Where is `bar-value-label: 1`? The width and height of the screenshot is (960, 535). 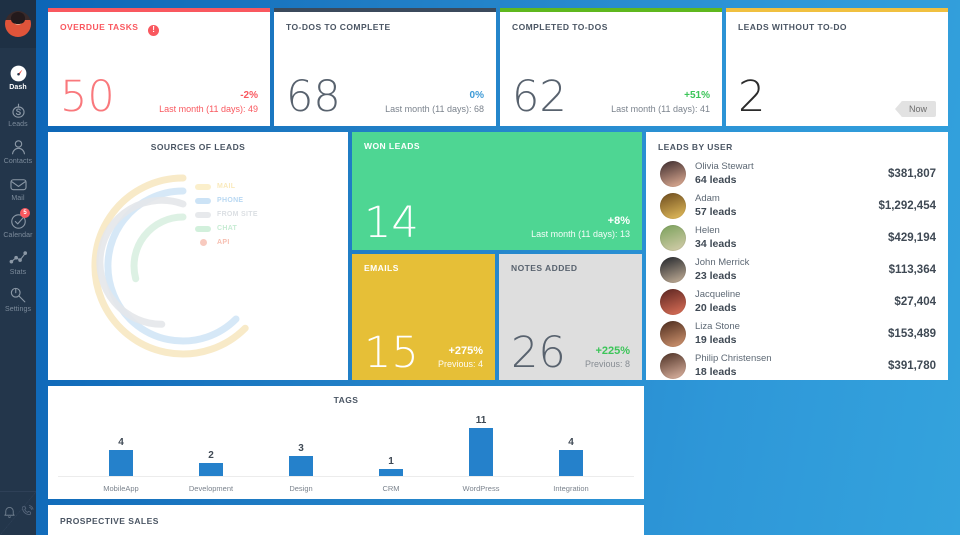 bar-value-label: 1 is located at coordinates (391, 461).